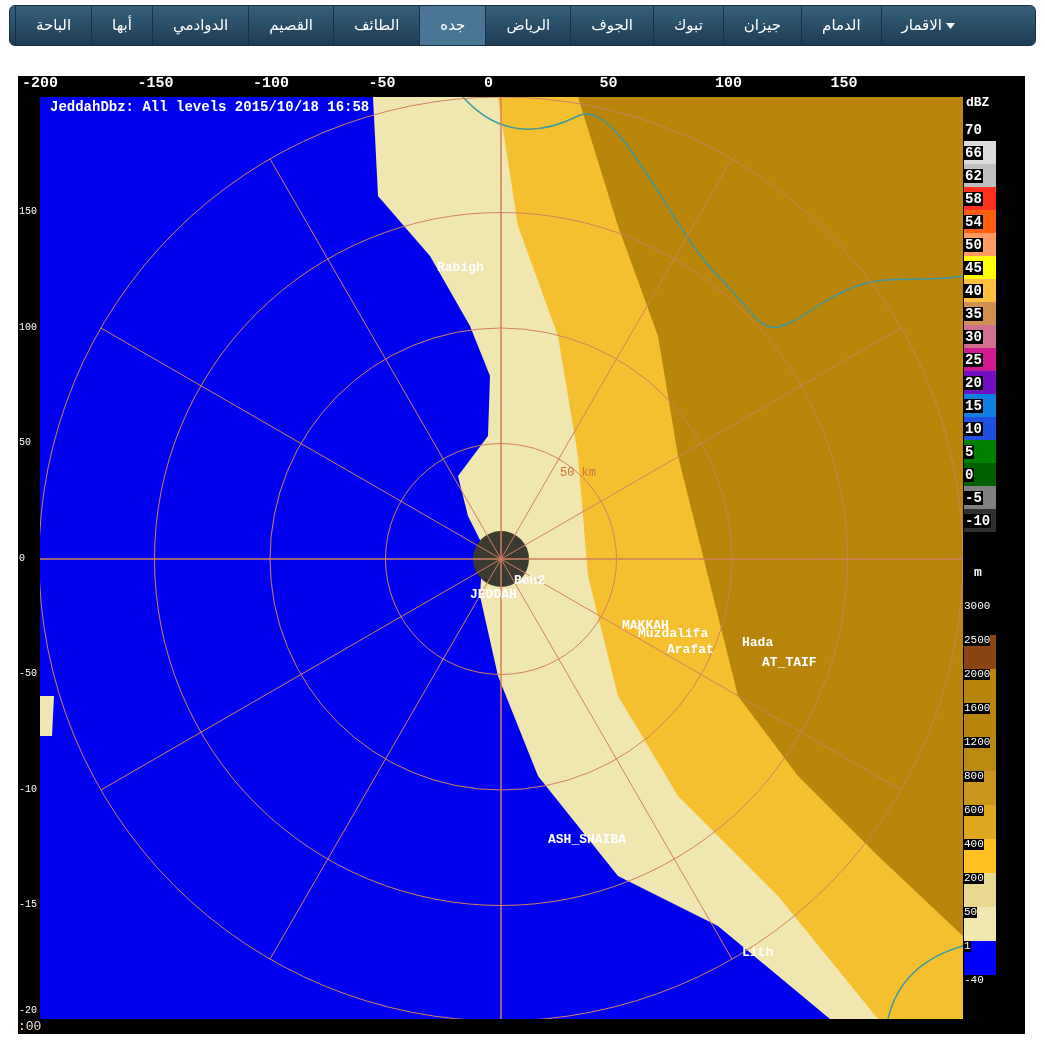 The image size is (1045, 1049). What do you see at coordinates (978, 572) in the screenshot?
I see `legend-unit: m` at bounding box center [978, 572].